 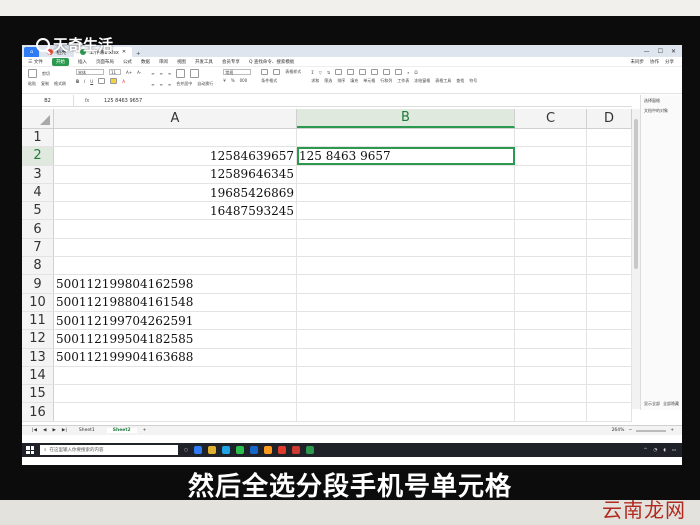 What do you see at coordinates (375, 72) in the screenshot?
I see `sheet-icon` at bounding box center [375, 72].